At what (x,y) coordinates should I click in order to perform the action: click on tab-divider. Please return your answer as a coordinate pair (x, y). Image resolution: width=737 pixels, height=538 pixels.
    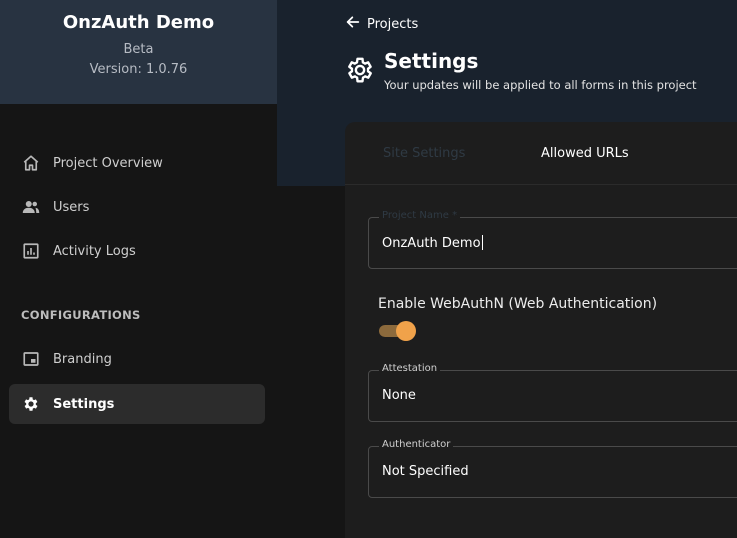
    Looking at the image, I should click on (541, 184).